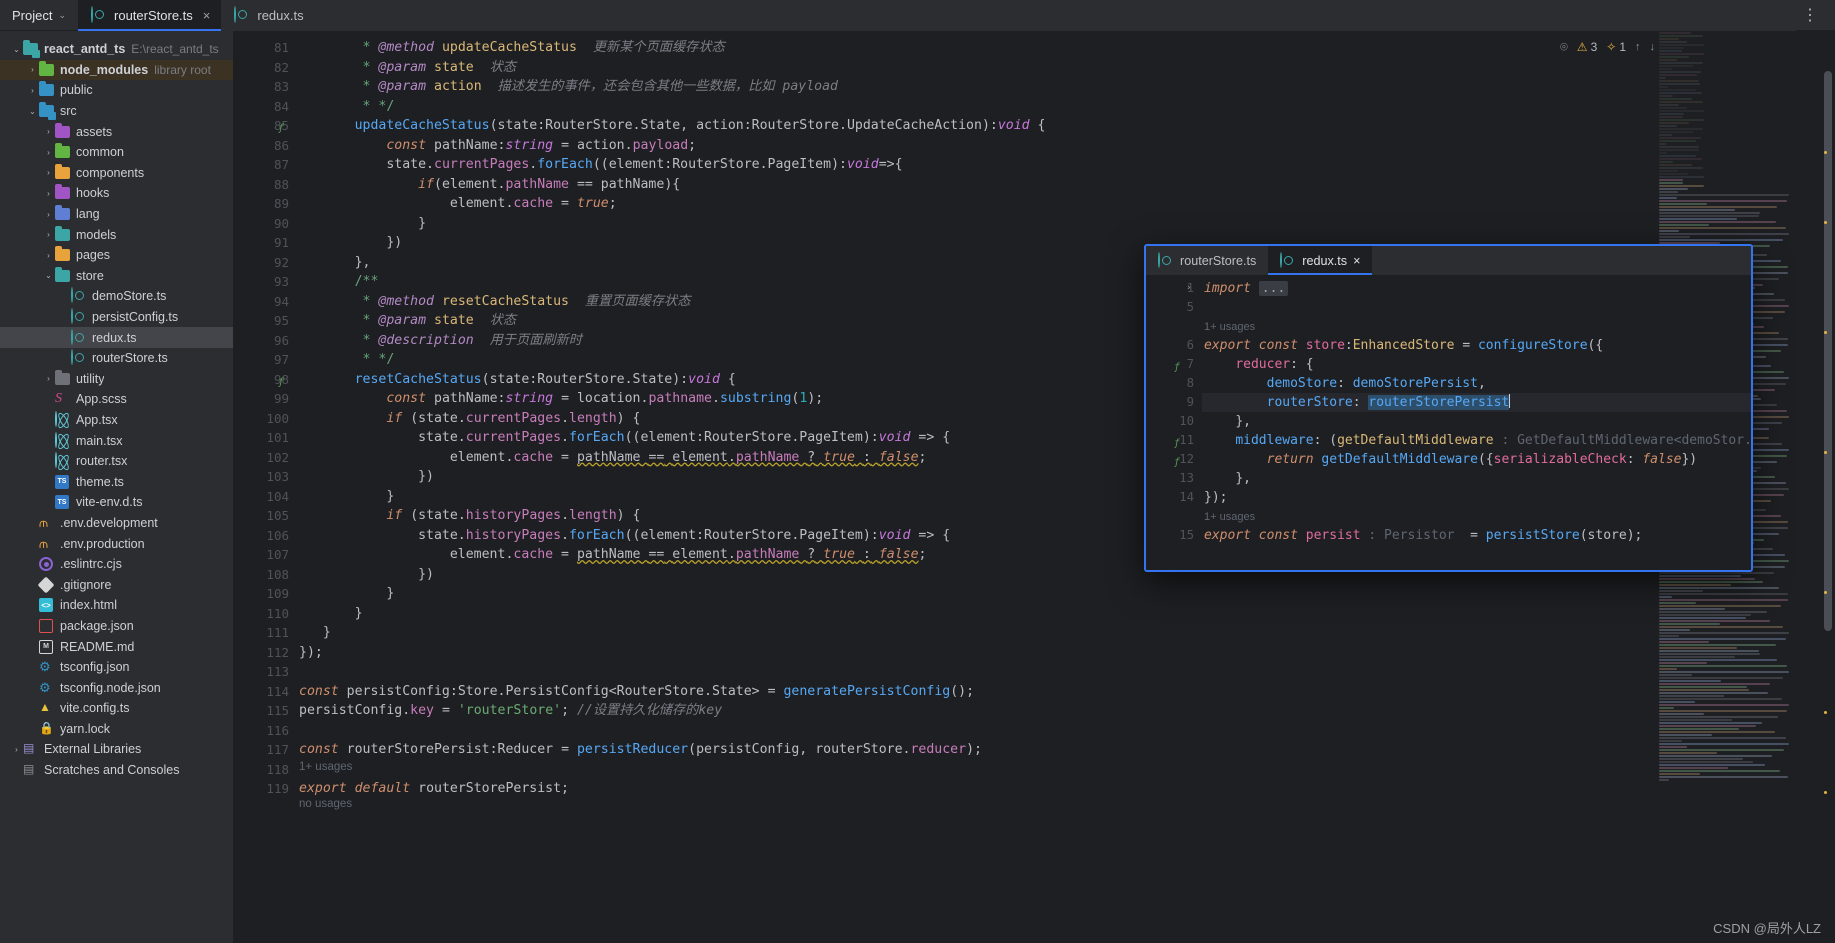  Describe the element at coordinates (116, 461) in the screenshot. I see `sidebar-item-router-tsx: › router.tsx` at that location.